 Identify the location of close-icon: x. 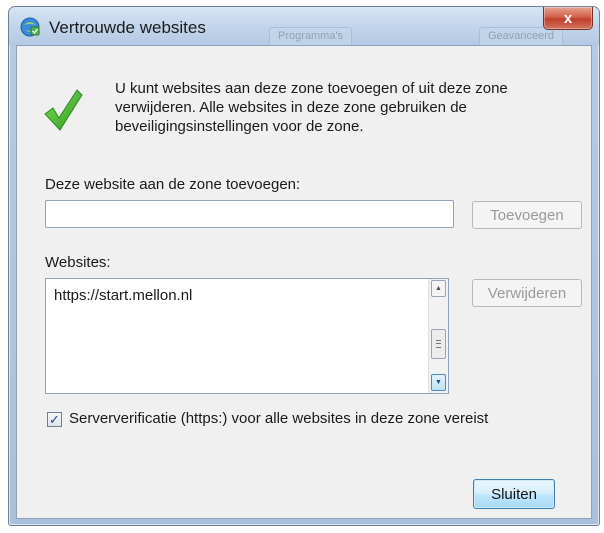
(568, 18).